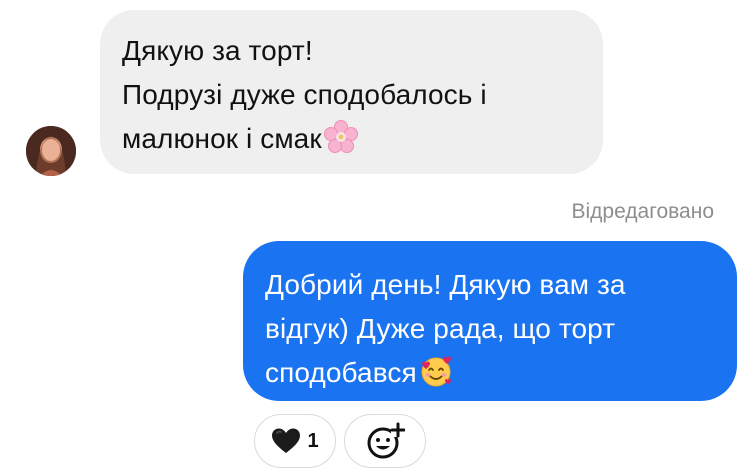 This screenshot has height=476, width=748. Describe the element at coordinates (341, 372) in the screenshot. I see `outgoing-message-line-3-text: сподобався` at that location.